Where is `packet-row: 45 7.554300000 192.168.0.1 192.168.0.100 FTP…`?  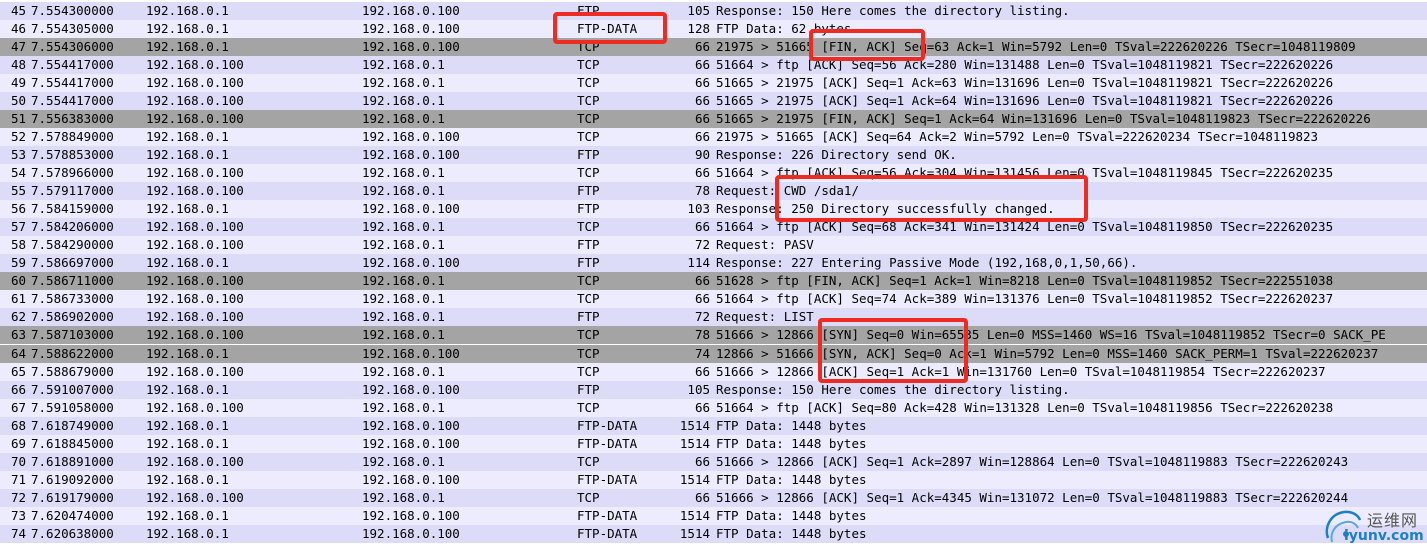 packet-row: 45 7.554300000 192.168.0.1 192.168.0.100 FTP… is located at coordinates (713, 11).